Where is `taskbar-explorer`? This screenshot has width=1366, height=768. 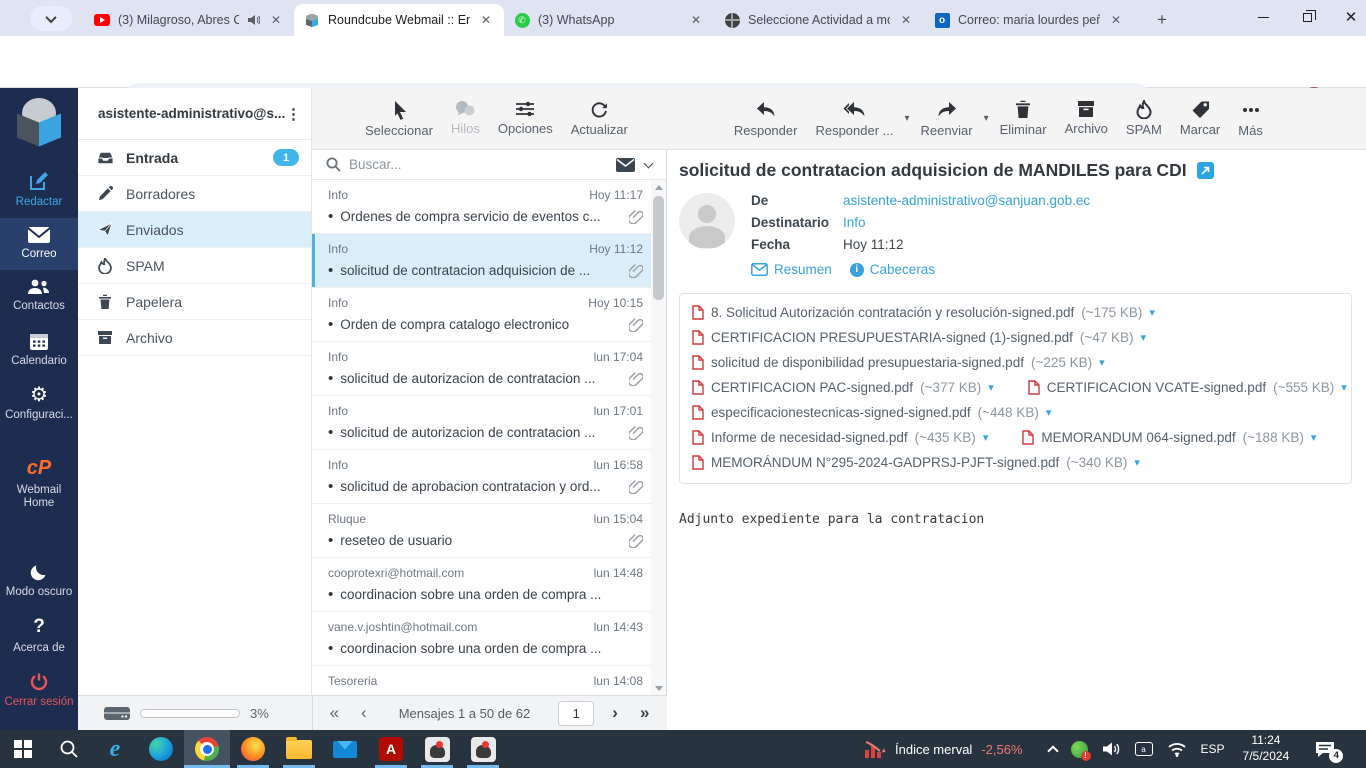 taskbar-explorer is located at coordinates (299, 749).